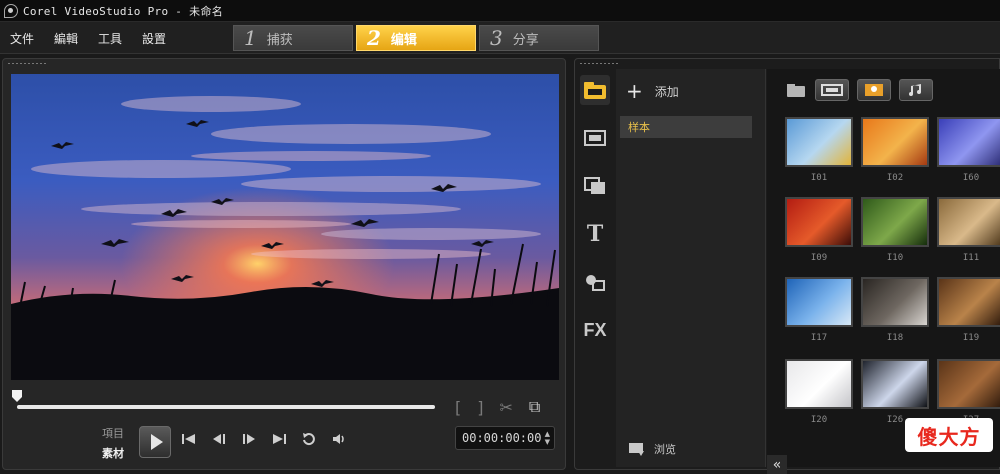 The image size is (1000, 474). What do you see at coordinates (249, 439) in the screenshot?
I see `next-frame-icon` at bounding box center [249, 439].